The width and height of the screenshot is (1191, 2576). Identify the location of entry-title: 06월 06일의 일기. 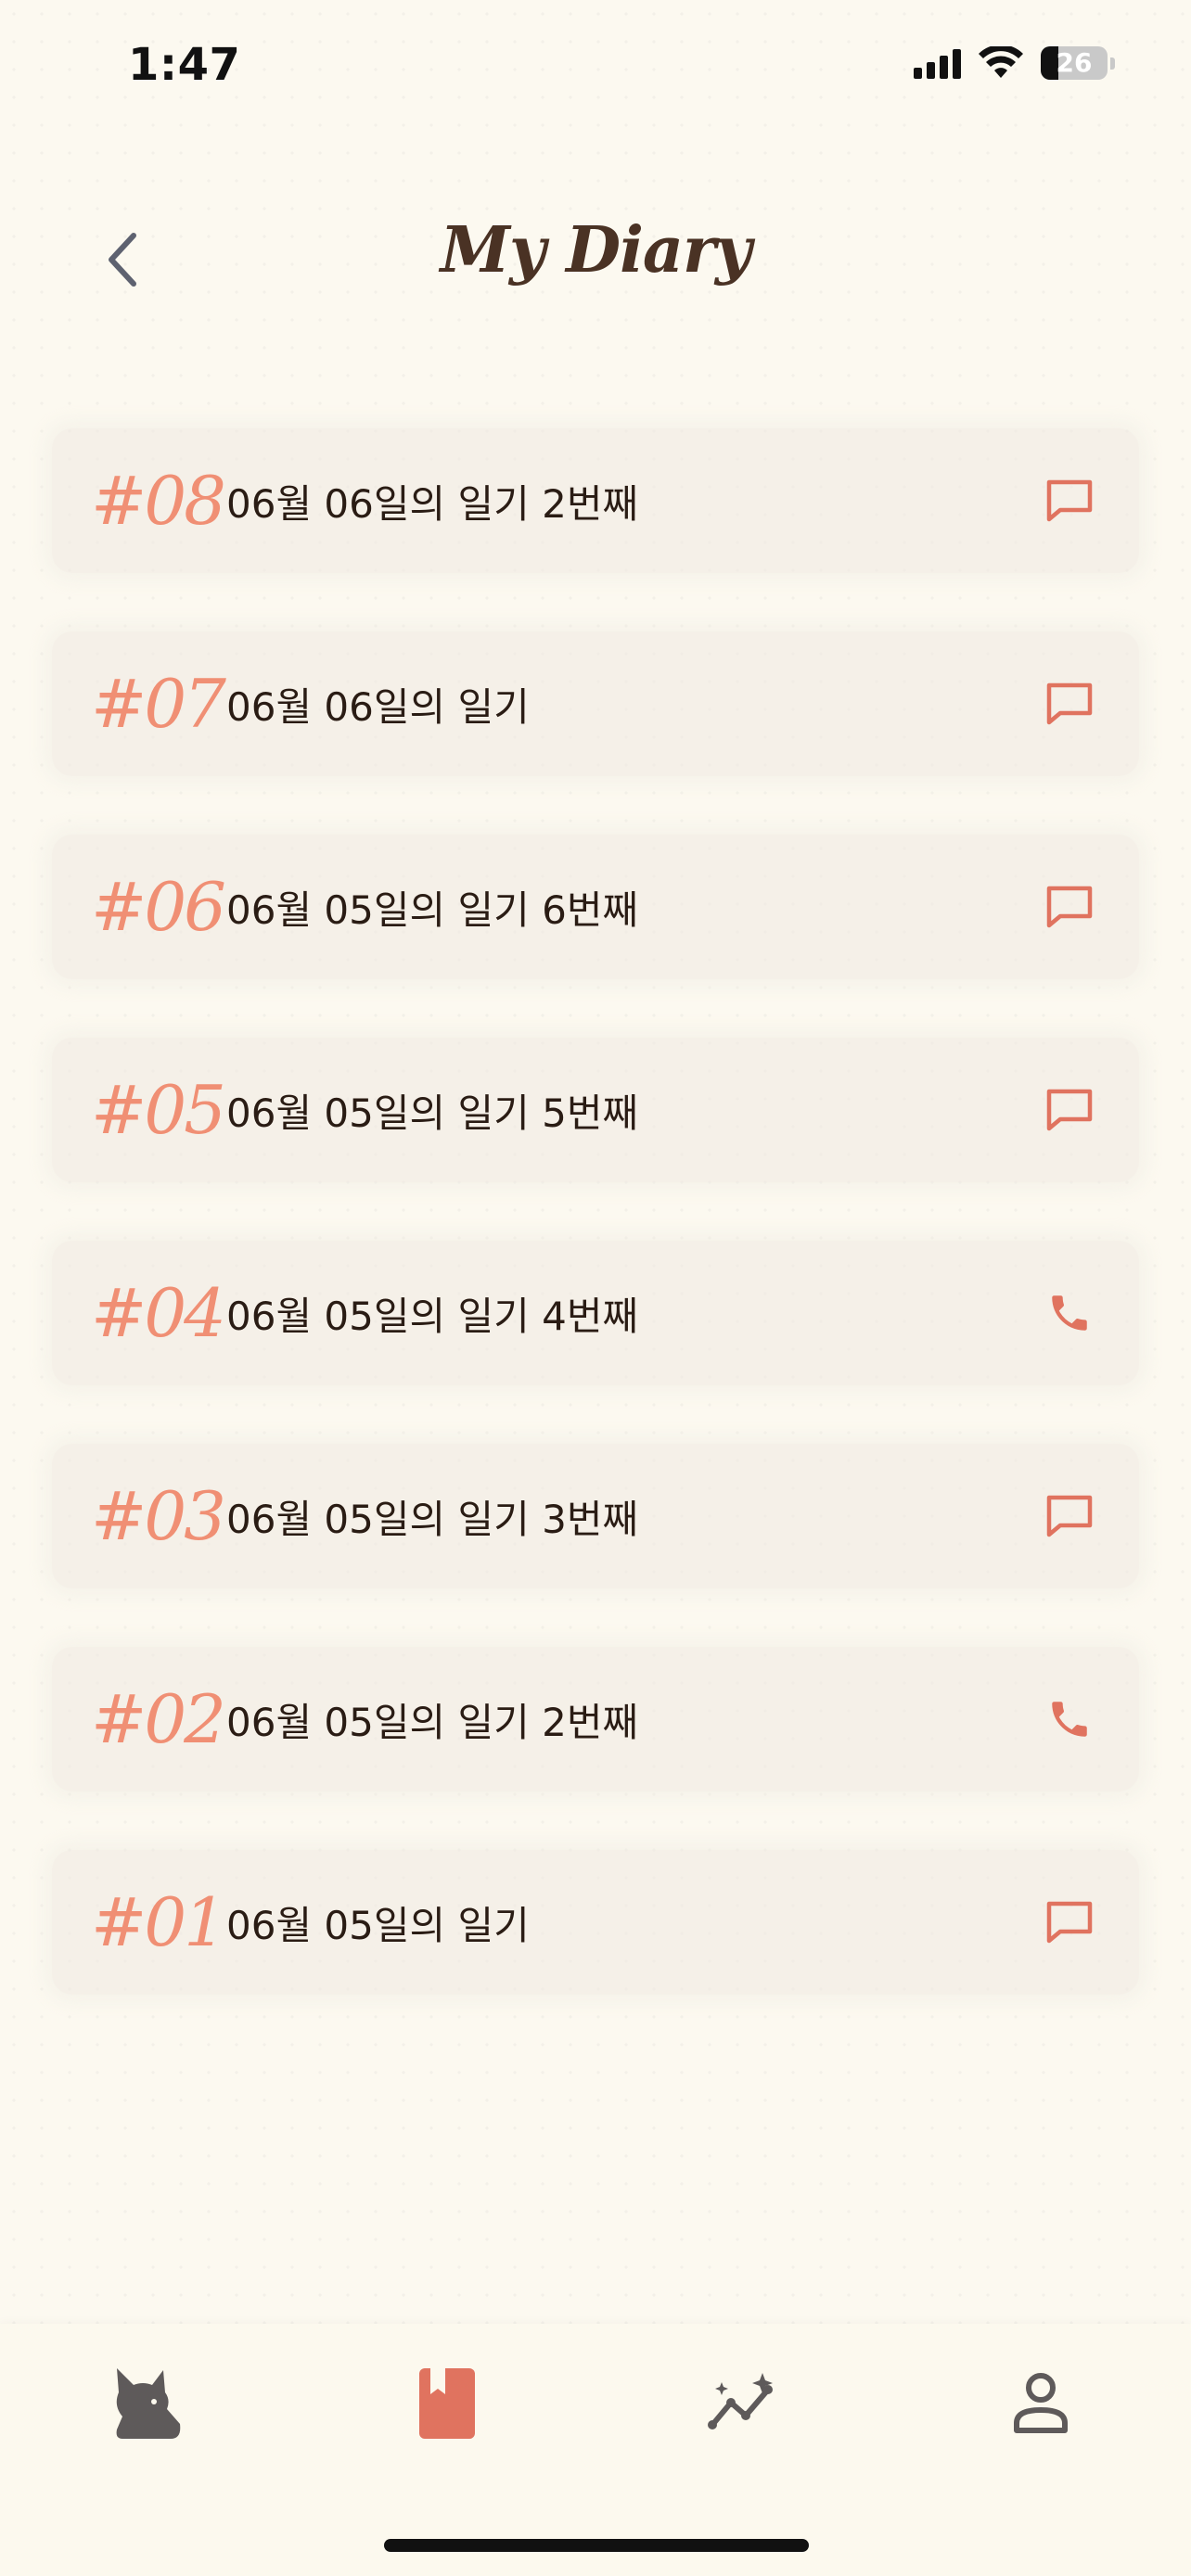
(378, 706).